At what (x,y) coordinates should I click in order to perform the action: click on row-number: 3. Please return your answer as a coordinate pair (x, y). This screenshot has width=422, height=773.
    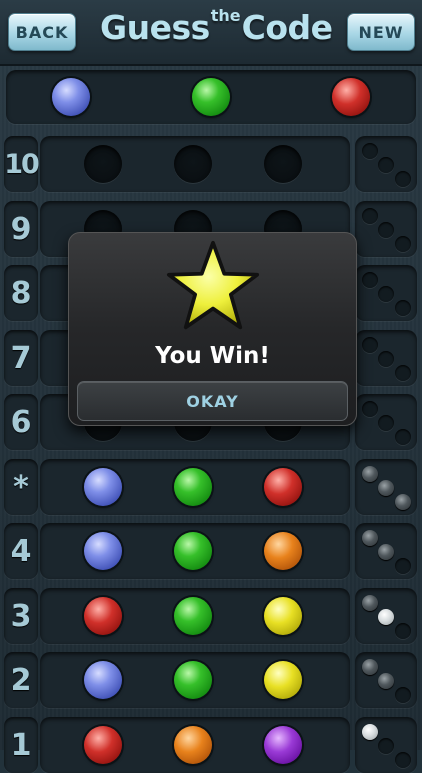
    Looking at the image, I should click on (21, 616).